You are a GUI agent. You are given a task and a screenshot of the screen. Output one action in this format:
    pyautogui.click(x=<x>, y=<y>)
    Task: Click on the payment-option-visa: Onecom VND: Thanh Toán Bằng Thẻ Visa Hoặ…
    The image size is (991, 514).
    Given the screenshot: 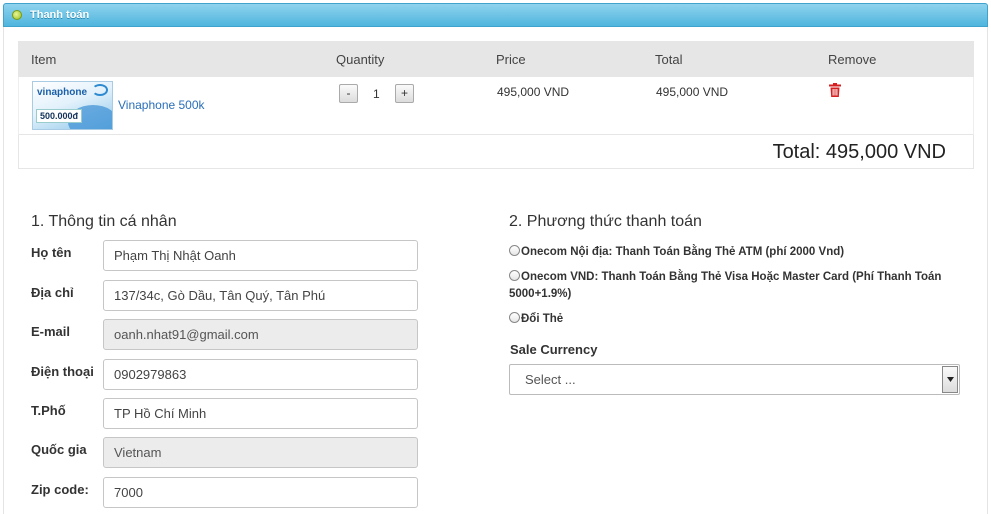 What is the action you would take?
    pyautogui.click(x=734, y=286)
    